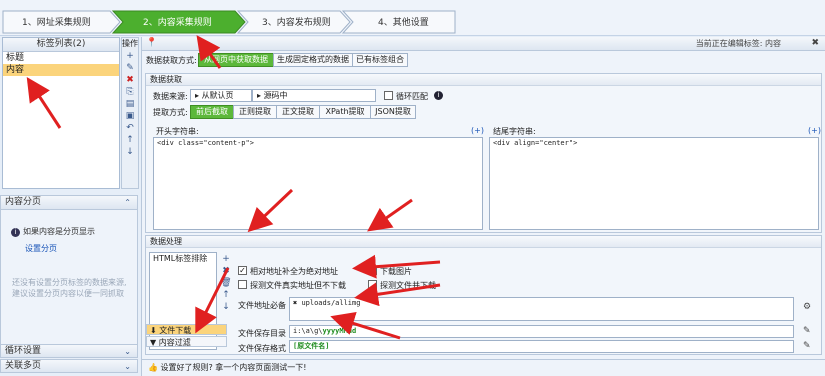 The image size is (825, 376). I want to click on chevron-up-icon: ⌃, so click(127, 202).